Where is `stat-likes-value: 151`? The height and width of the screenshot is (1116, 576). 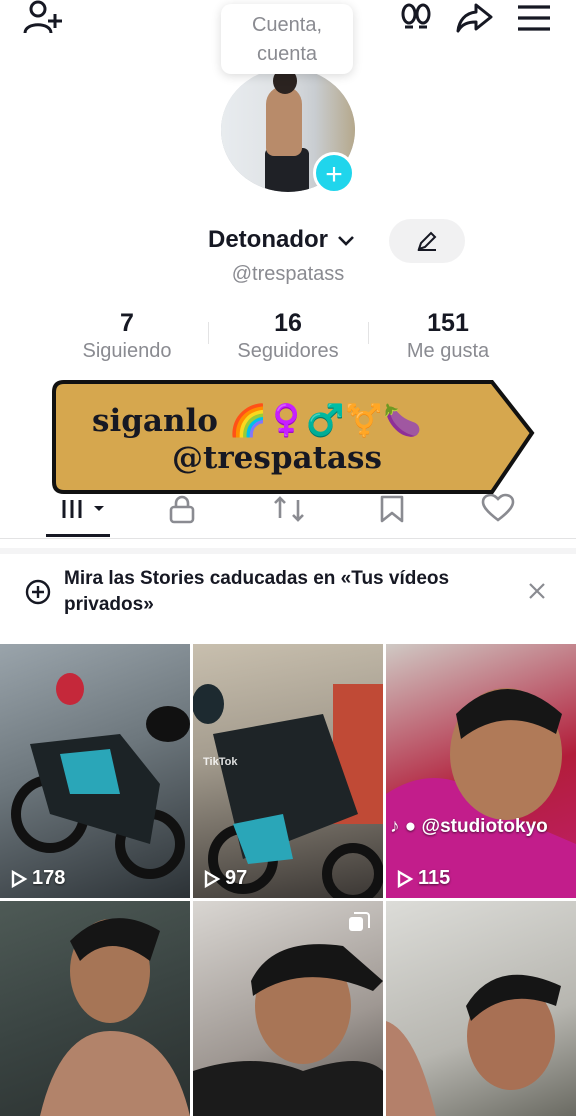 stat-likes-value: 151 is located at coordinates (448, 323).